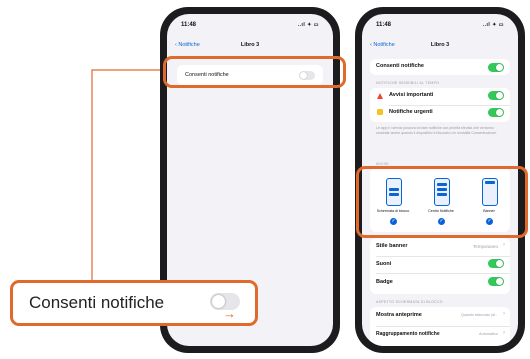 This screenshot has height=359, width=530. Describe the element at coordinates (229, 313) in the screenshot. I see `arrow-right-icon: →` at that location.